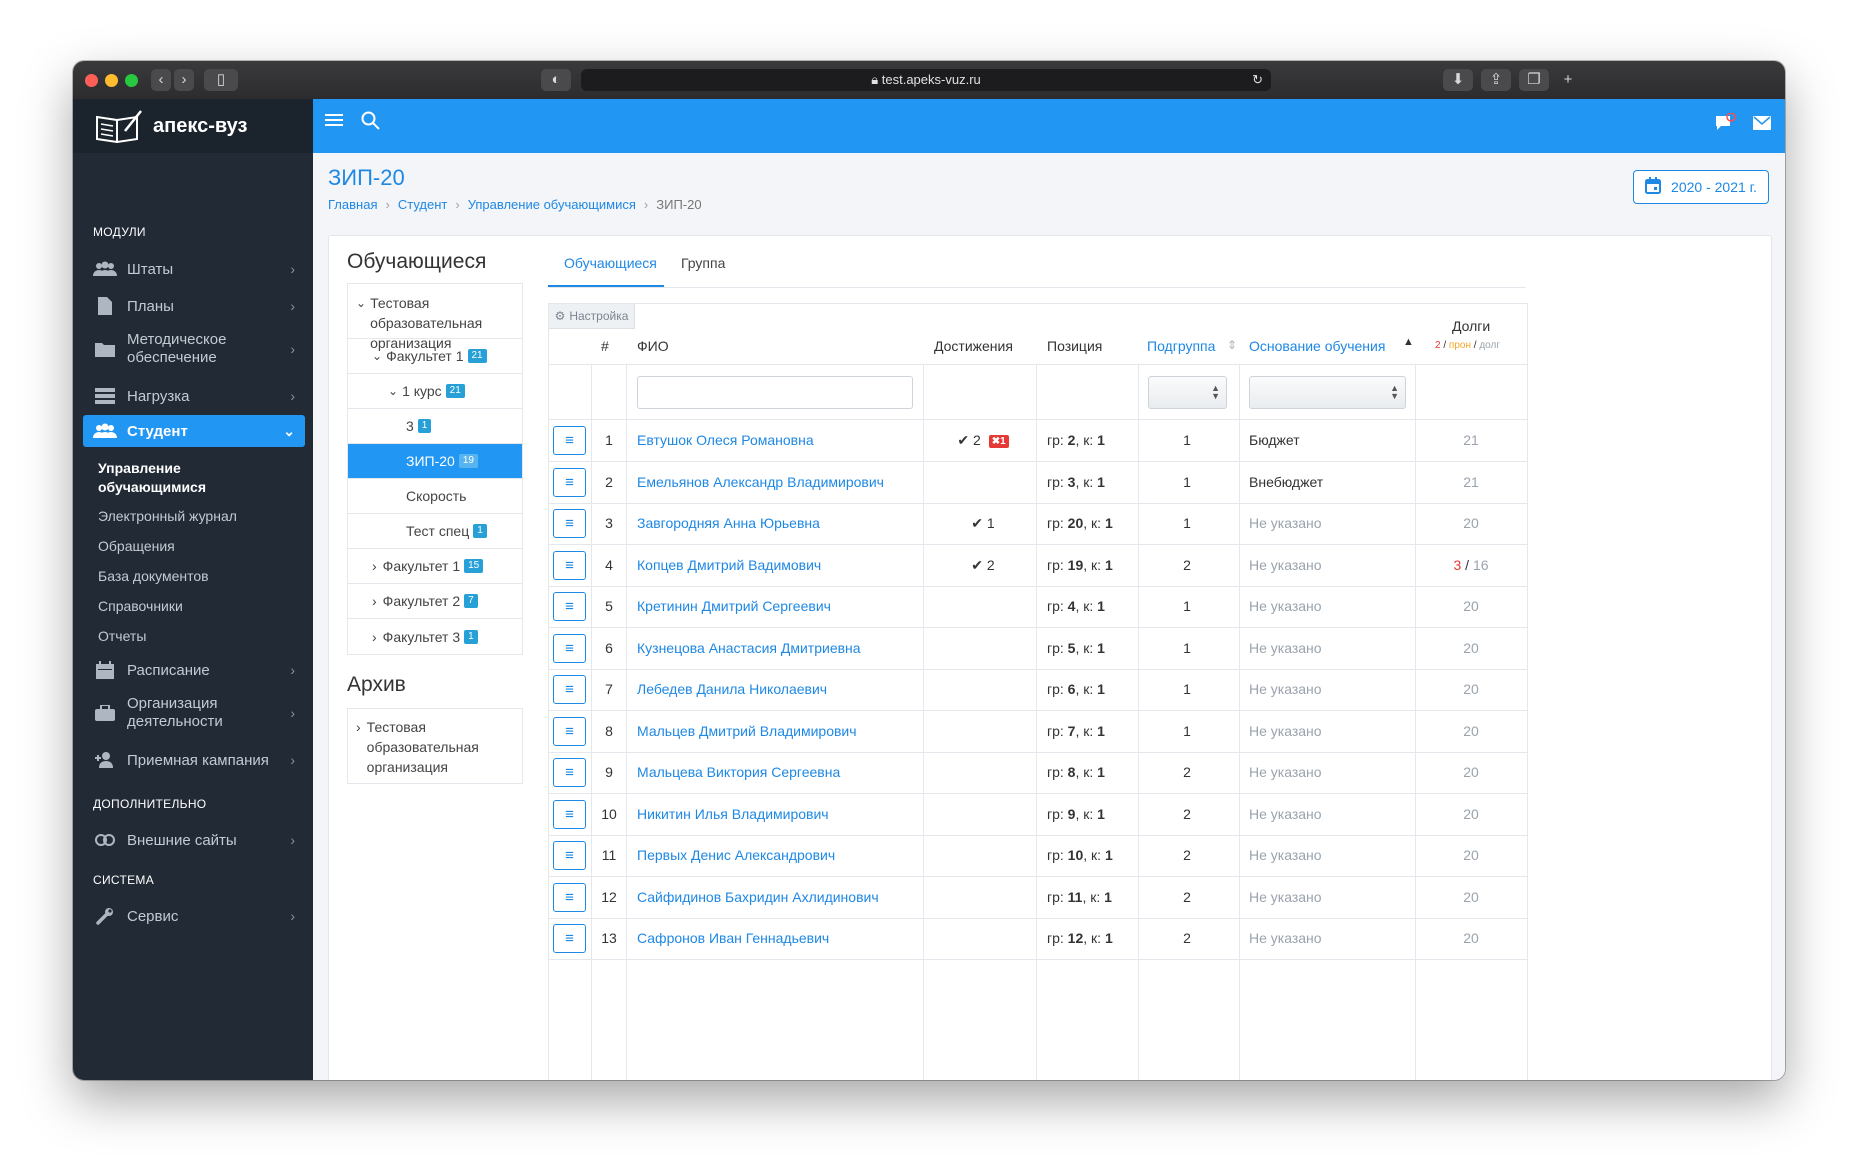 The width and height of the screenshot is (1849, 1172). What do you see at coordinates (734, 606) in the screenshot?
I see `student-name-link: Кретинин Дмитрий Сергеевич` at bounding box center [734, 606].